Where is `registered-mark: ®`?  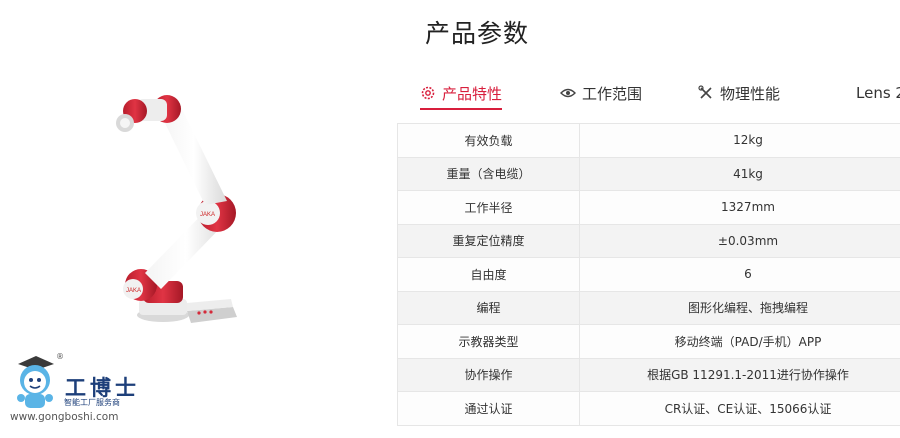 registered-mark: ® is located at coordinates (60, 356).